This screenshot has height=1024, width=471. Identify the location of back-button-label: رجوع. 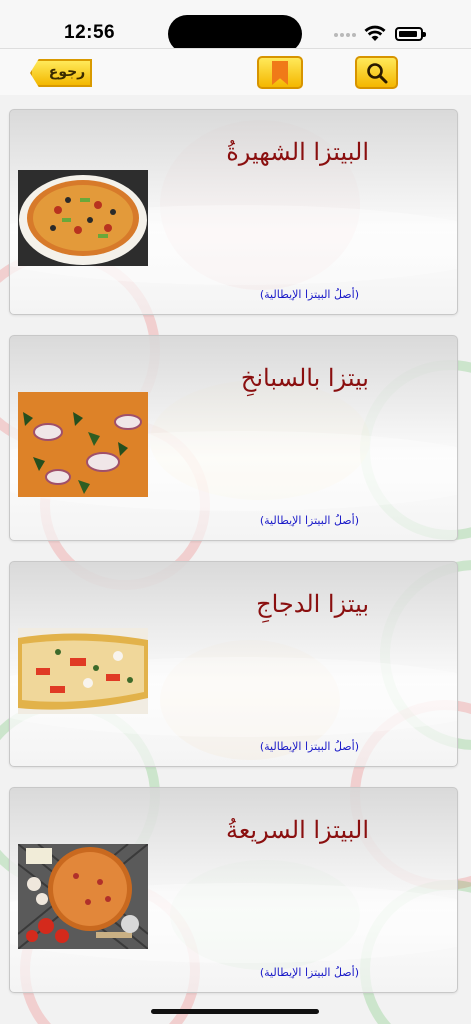
(67, 72).